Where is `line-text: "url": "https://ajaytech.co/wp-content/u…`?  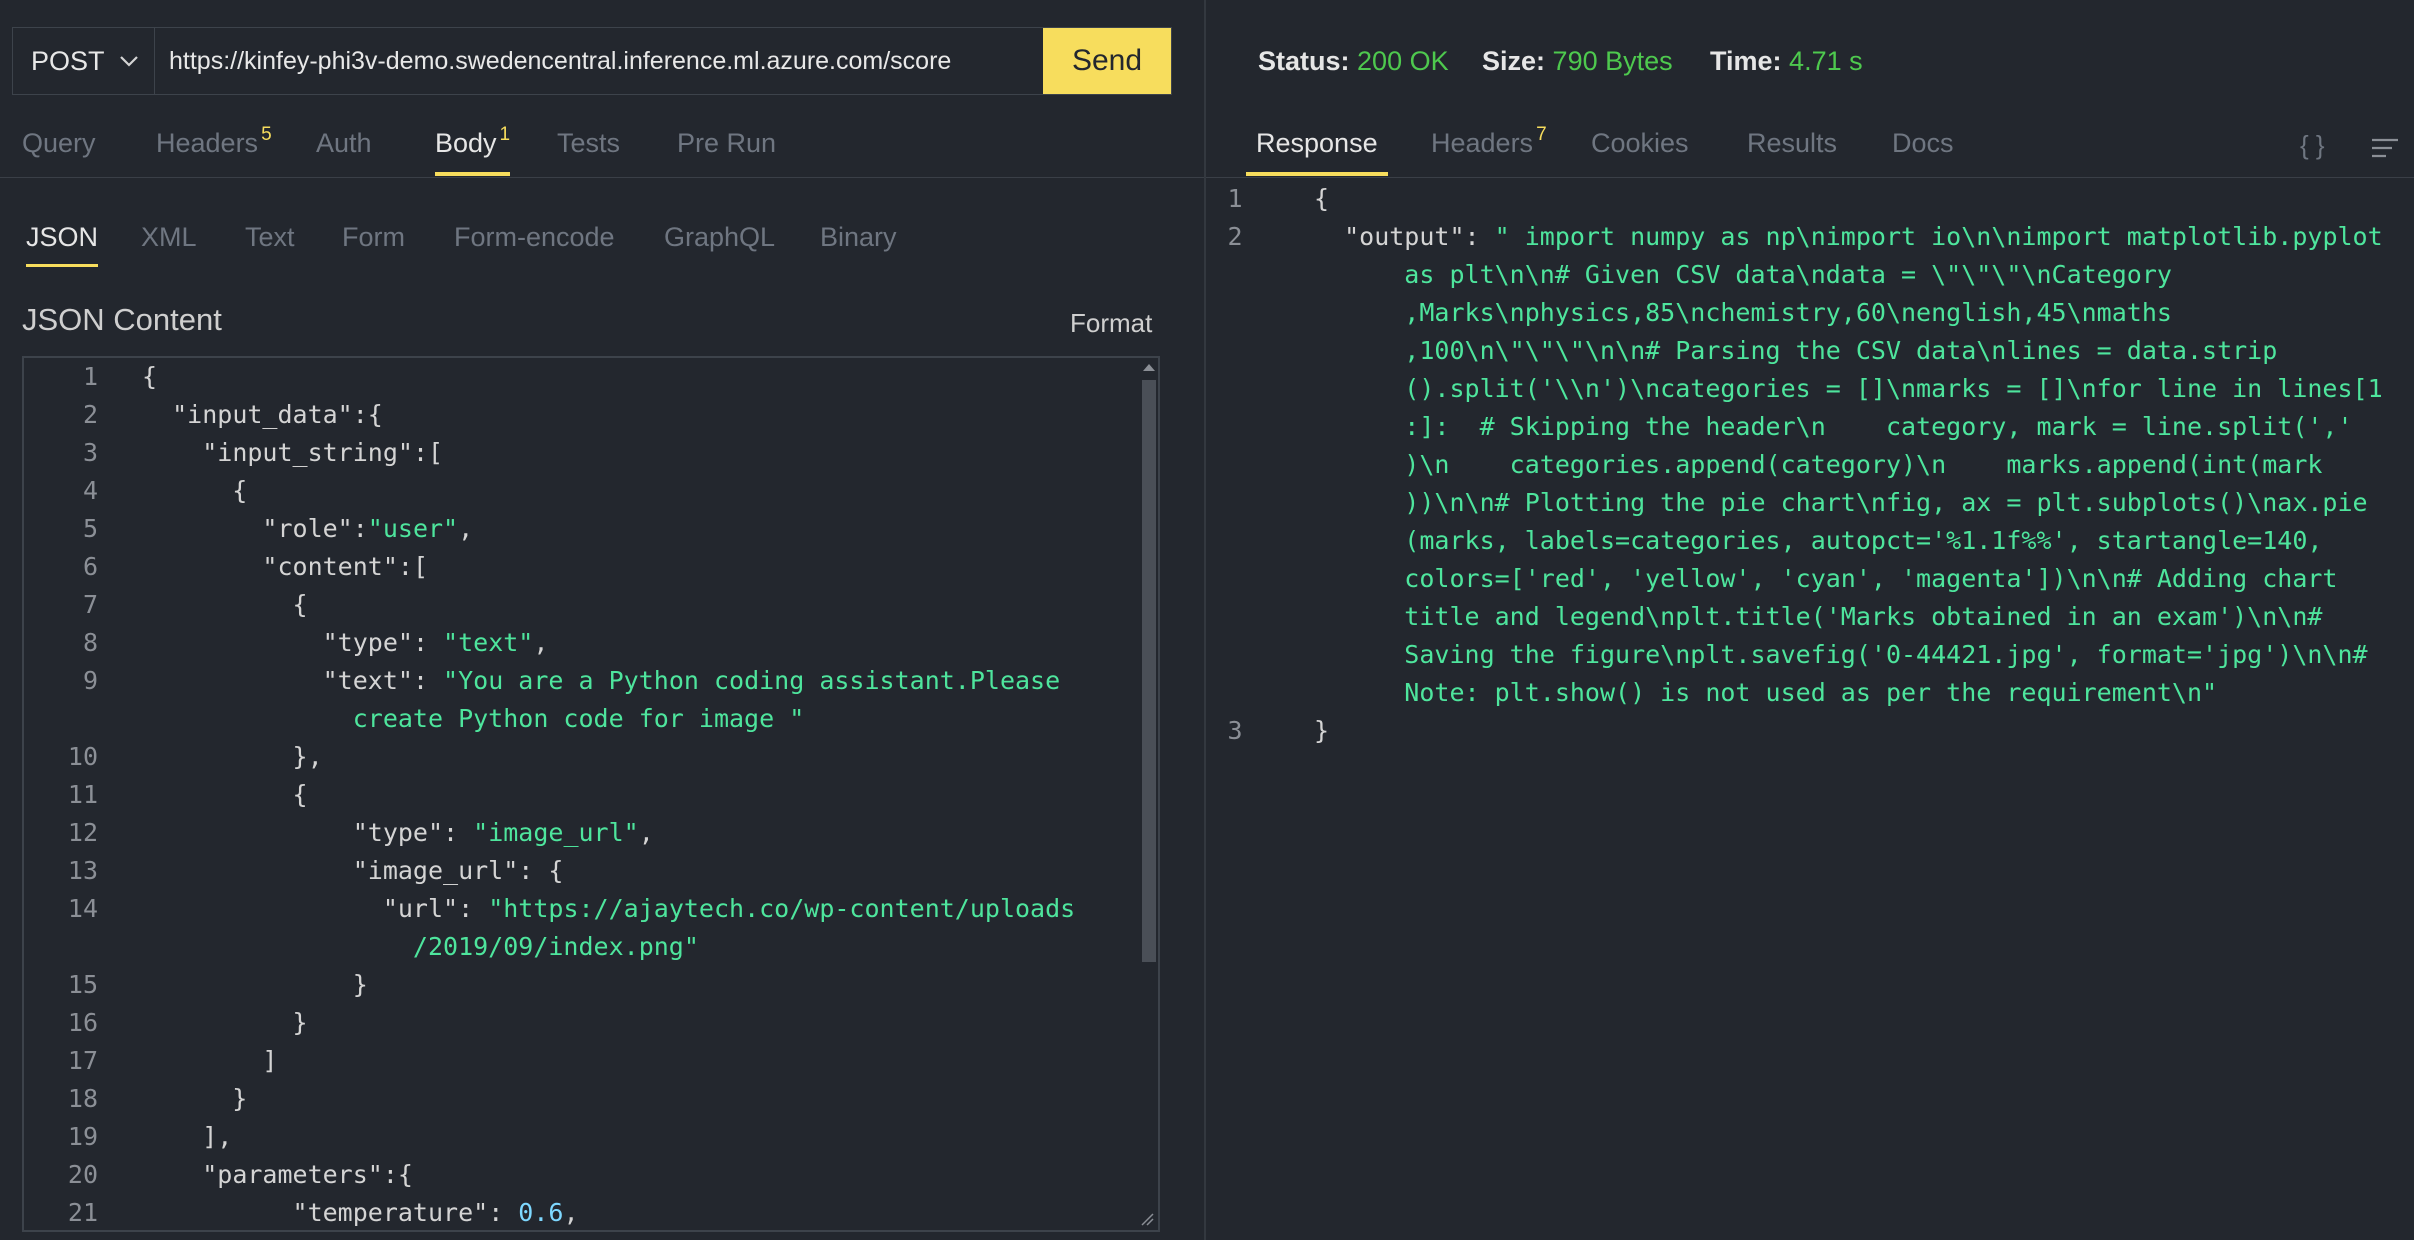
line-text: "url": "https://ajaytech.co/wp-content/u… is located at coordinates (729, 908).